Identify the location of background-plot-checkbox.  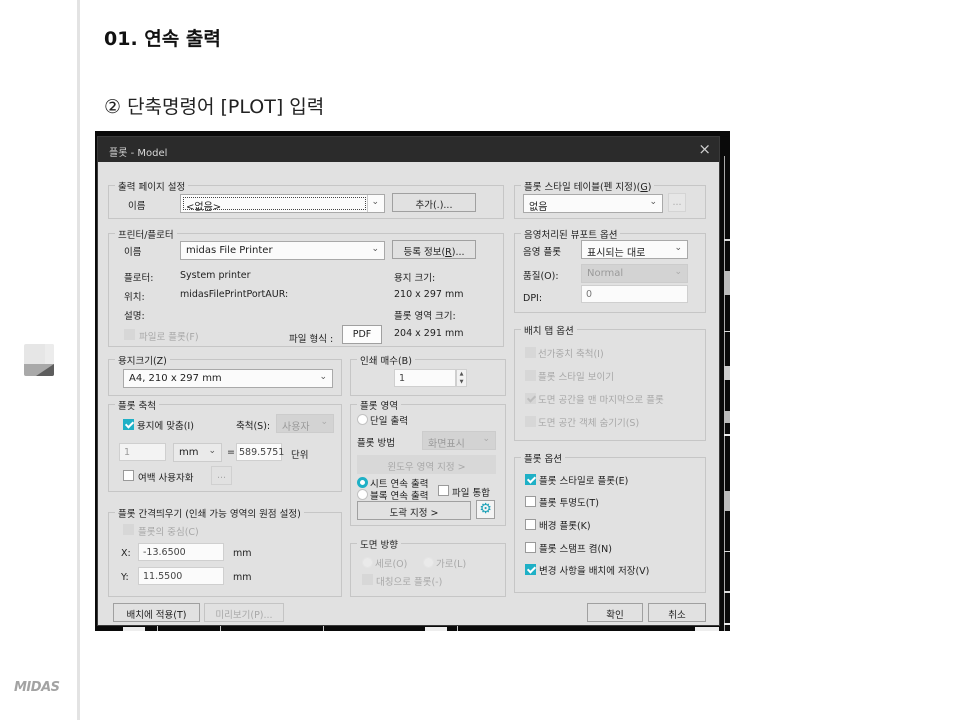
(530, 524).